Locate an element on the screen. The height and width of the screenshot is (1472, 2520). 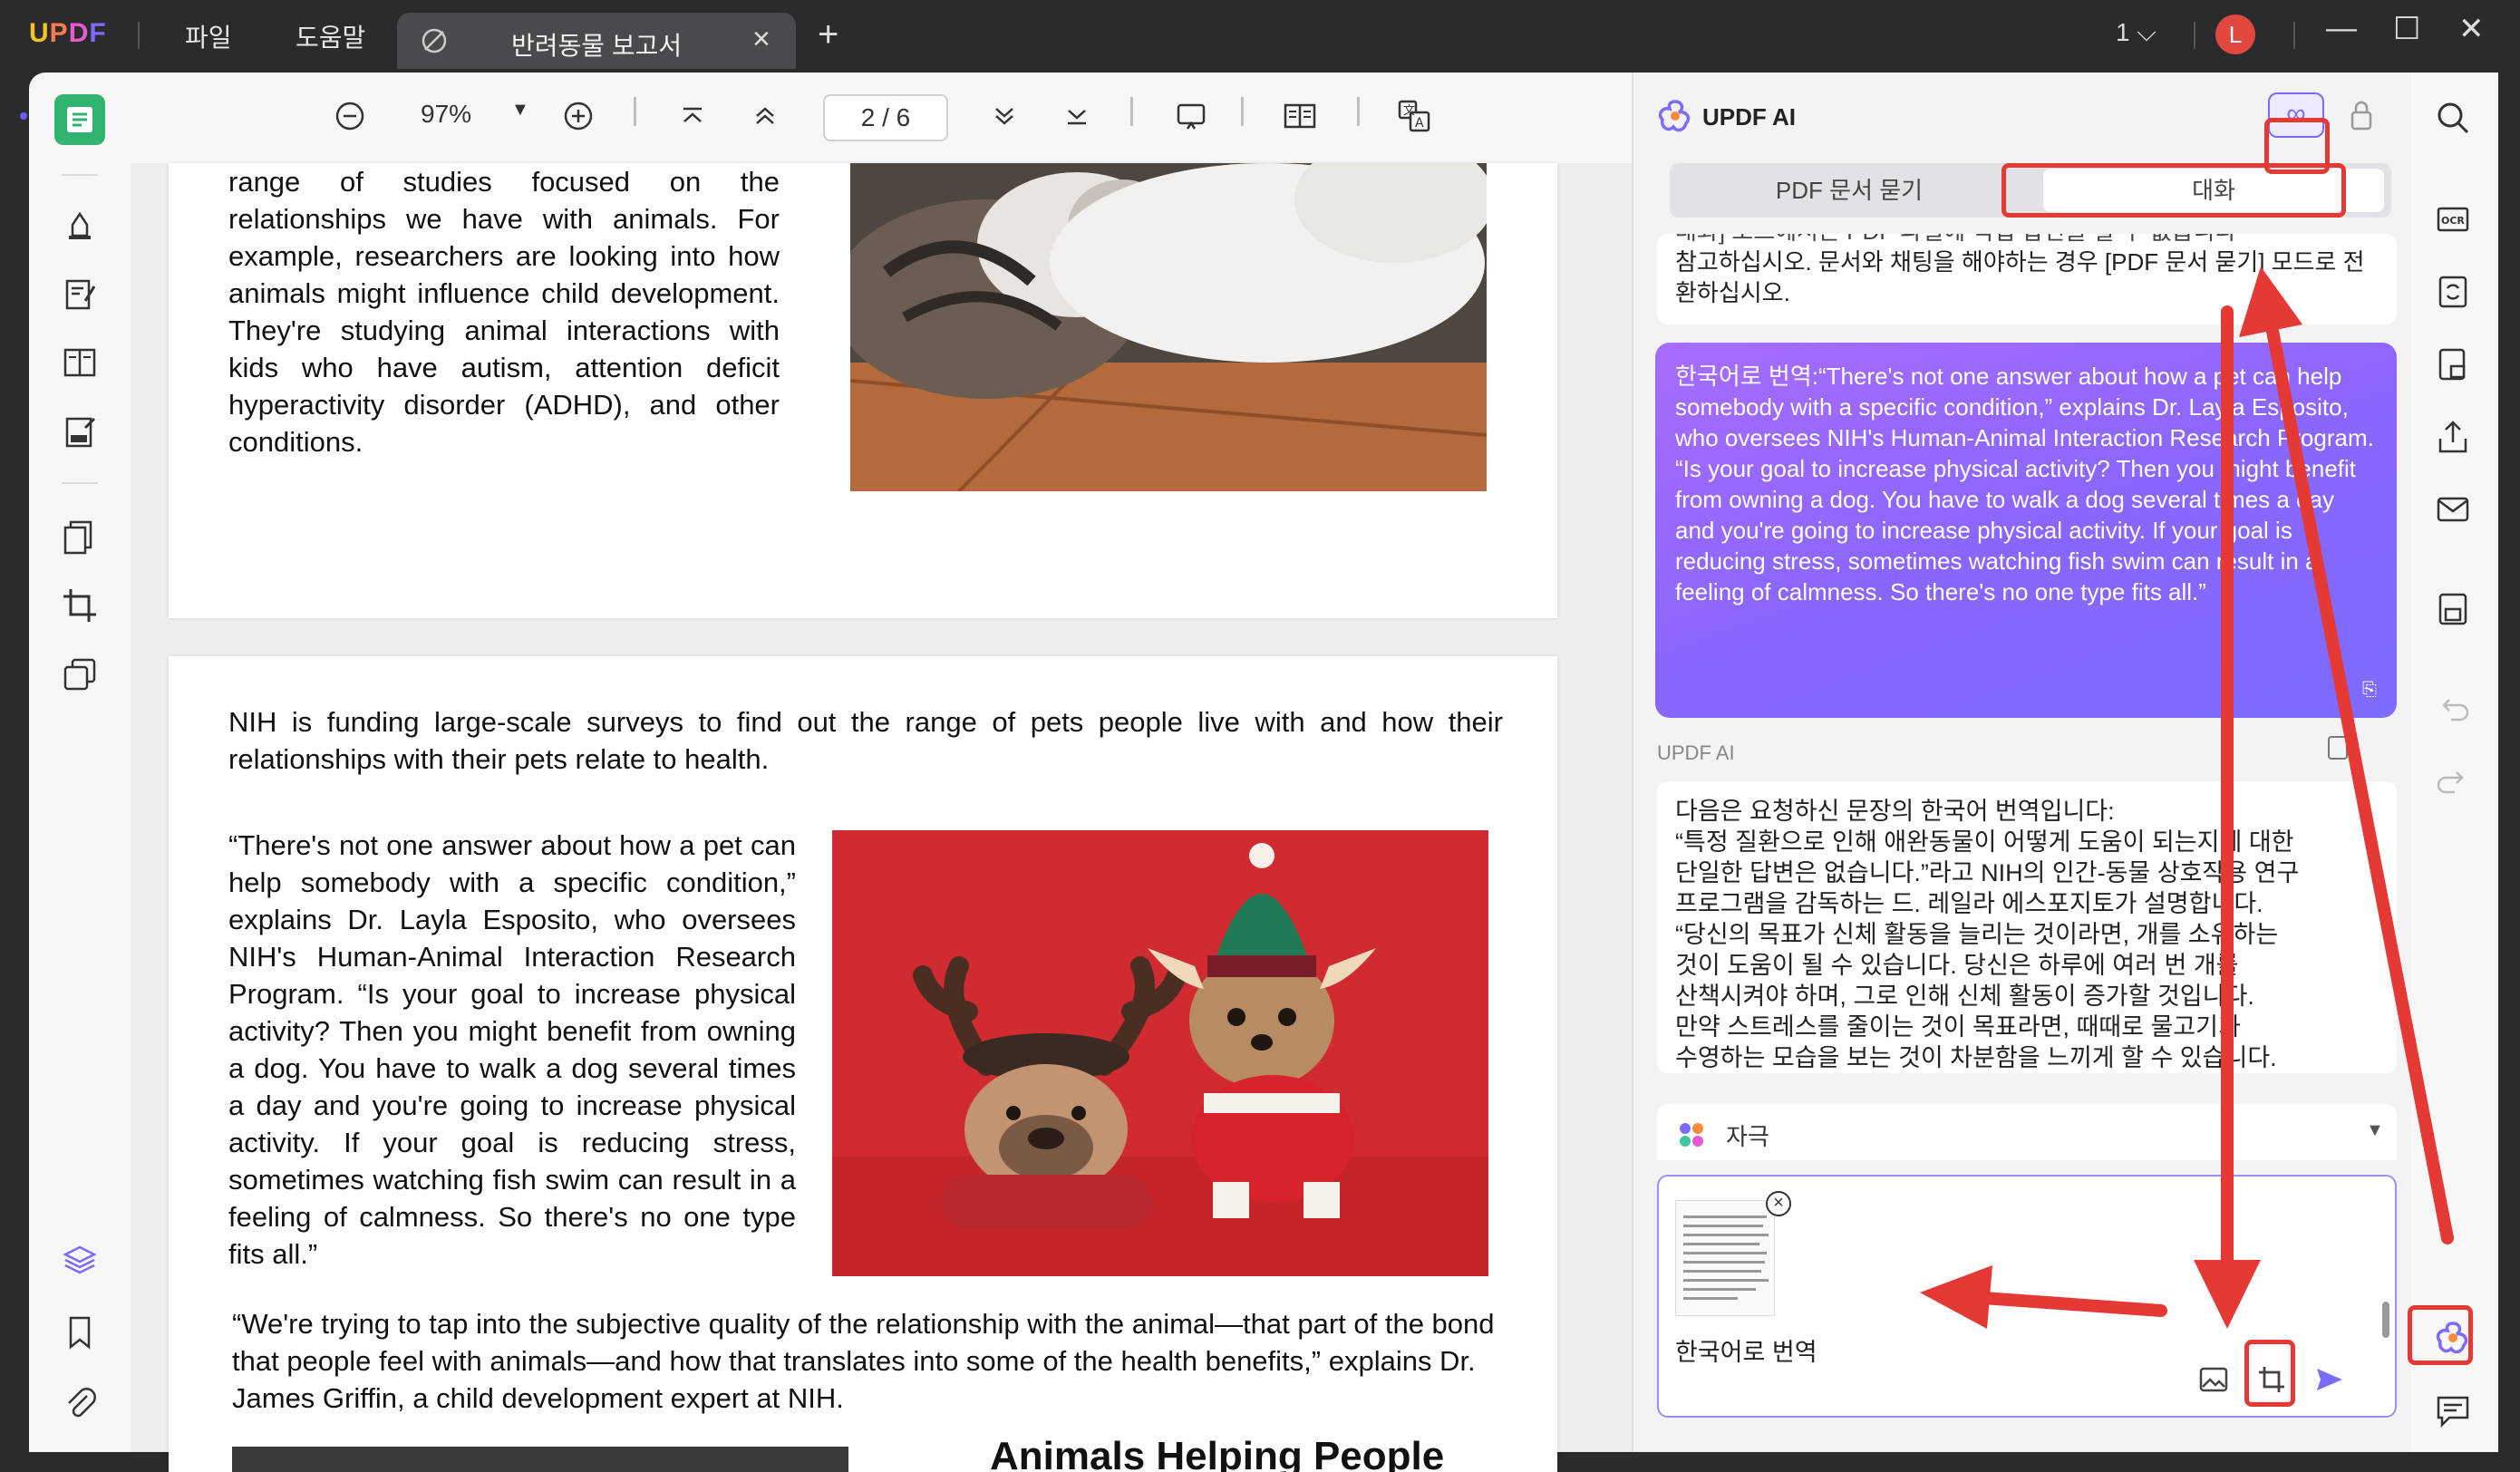
page-layout-button is located at coordinates (80, 362).